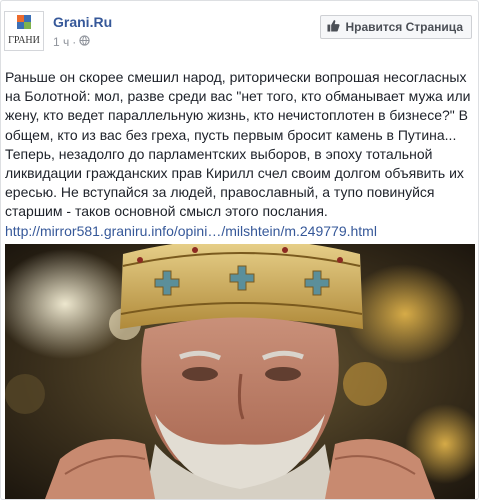 This screenshot has width=479, height=500. What do you see at coordinates (24, 31) in the screenshot?
I see `page-avatar: ГРАНИ` at bounding box center [24, 31].